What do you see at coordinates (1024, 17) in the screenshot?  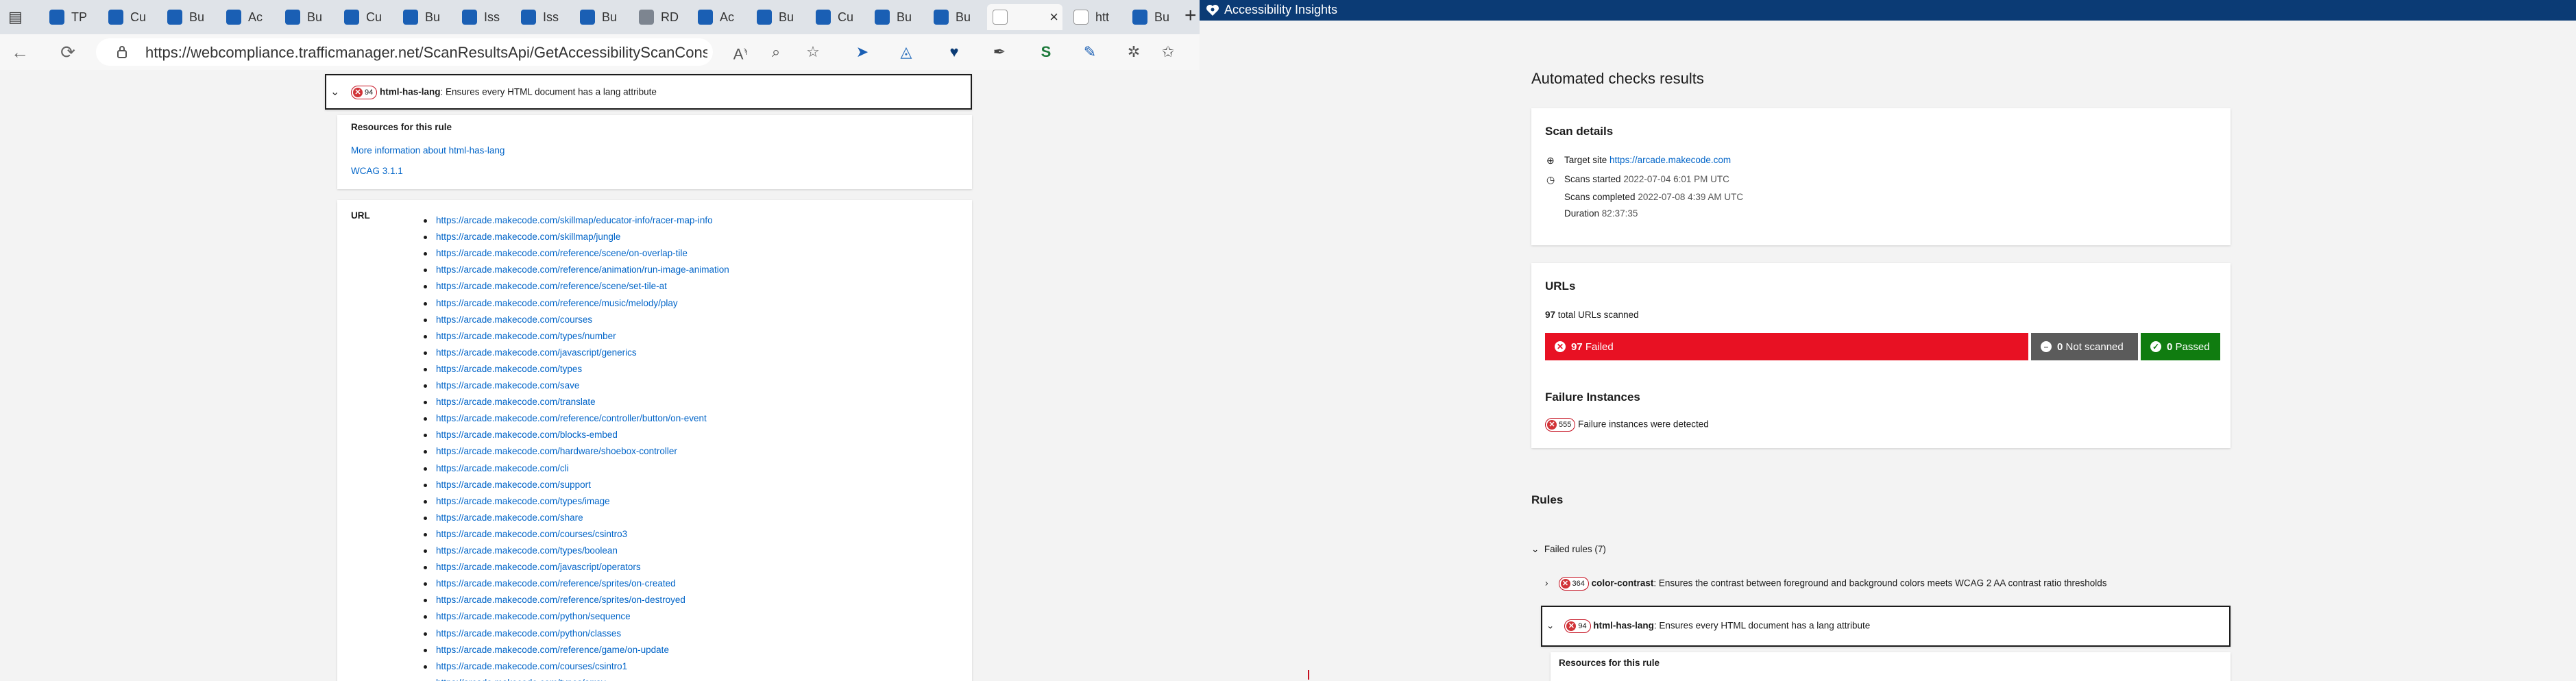 I see `browser-tab: ×` at bounding box center [1024, 17].